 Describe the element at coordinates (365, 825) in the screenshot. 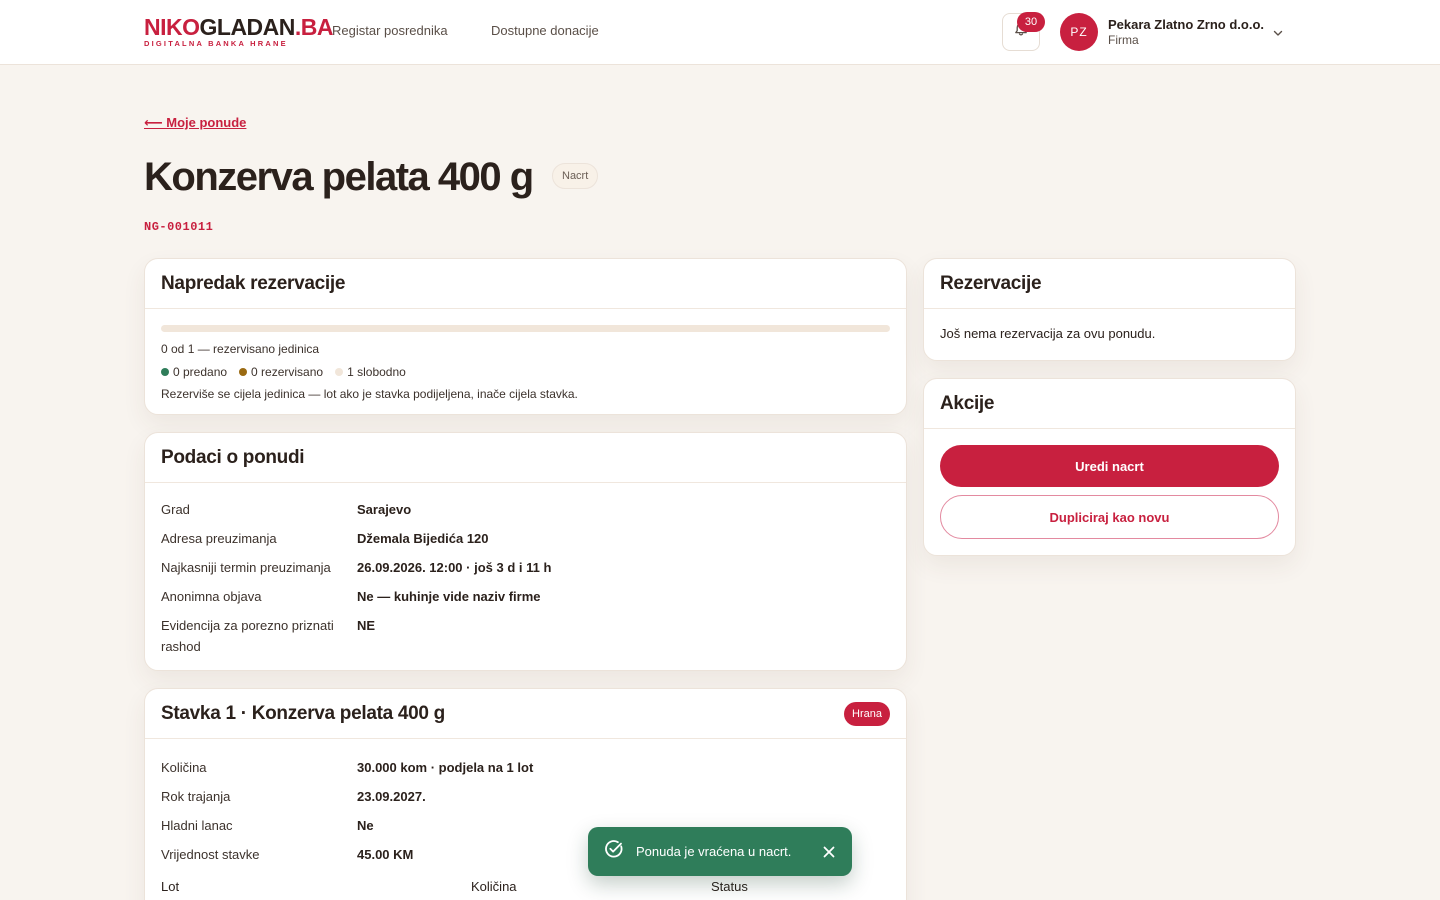

I see `detail-value: Ne` at that location.